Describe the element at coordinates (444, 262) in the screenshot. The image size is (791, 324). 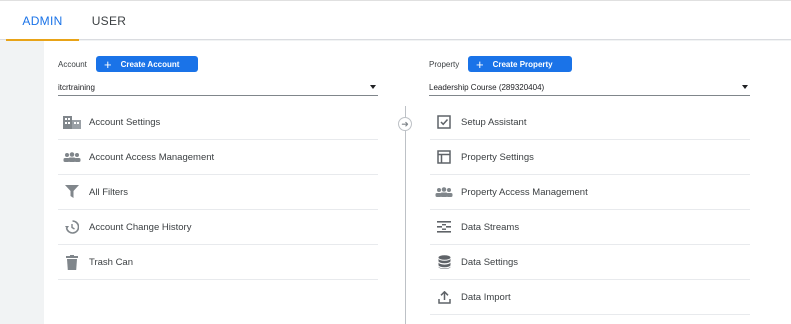
I see `database-icon` at that location.